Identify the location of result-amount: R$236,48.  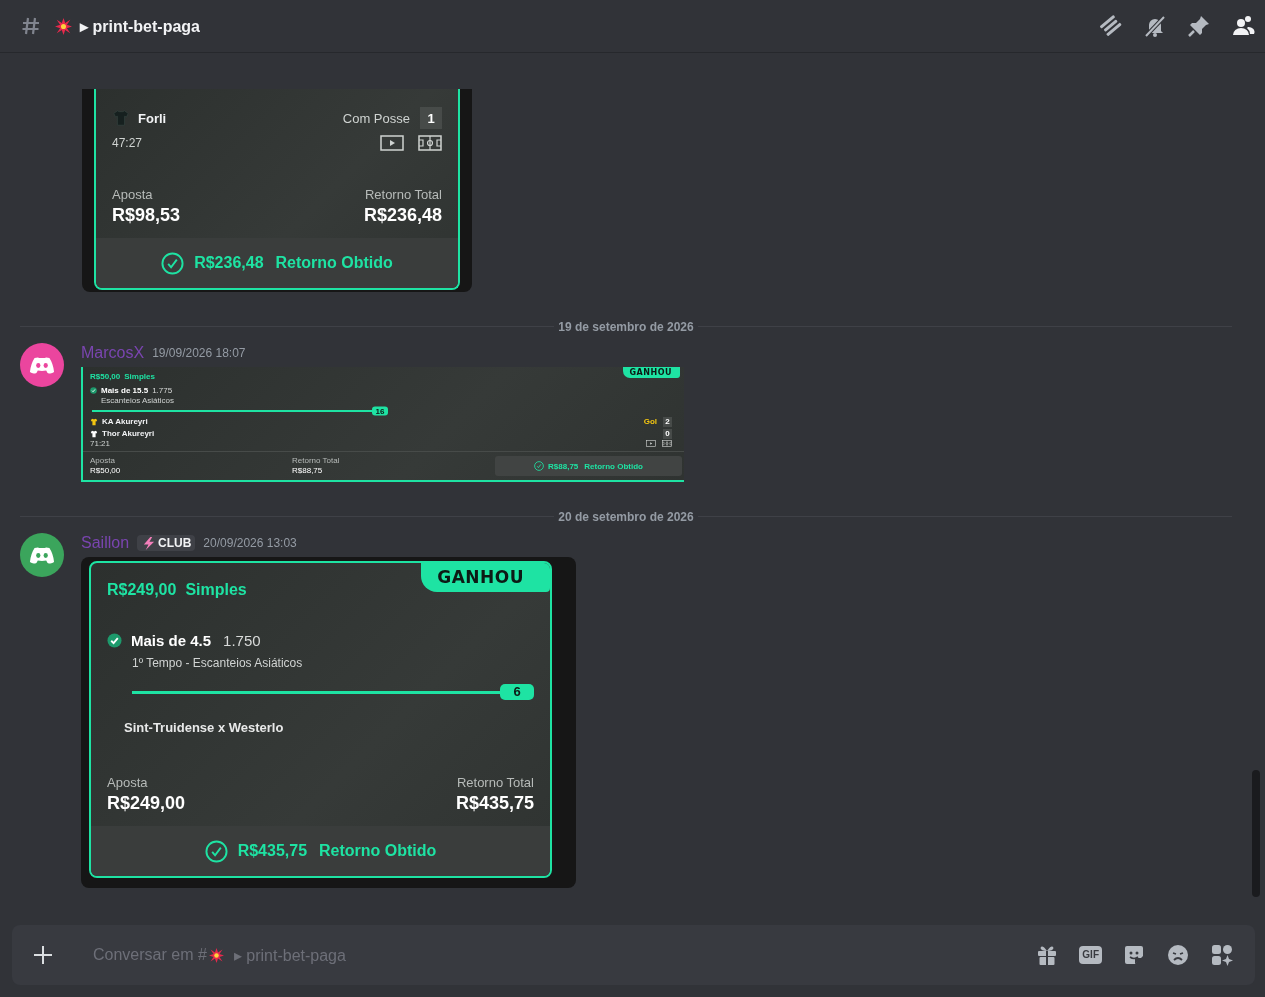
(229, 263).